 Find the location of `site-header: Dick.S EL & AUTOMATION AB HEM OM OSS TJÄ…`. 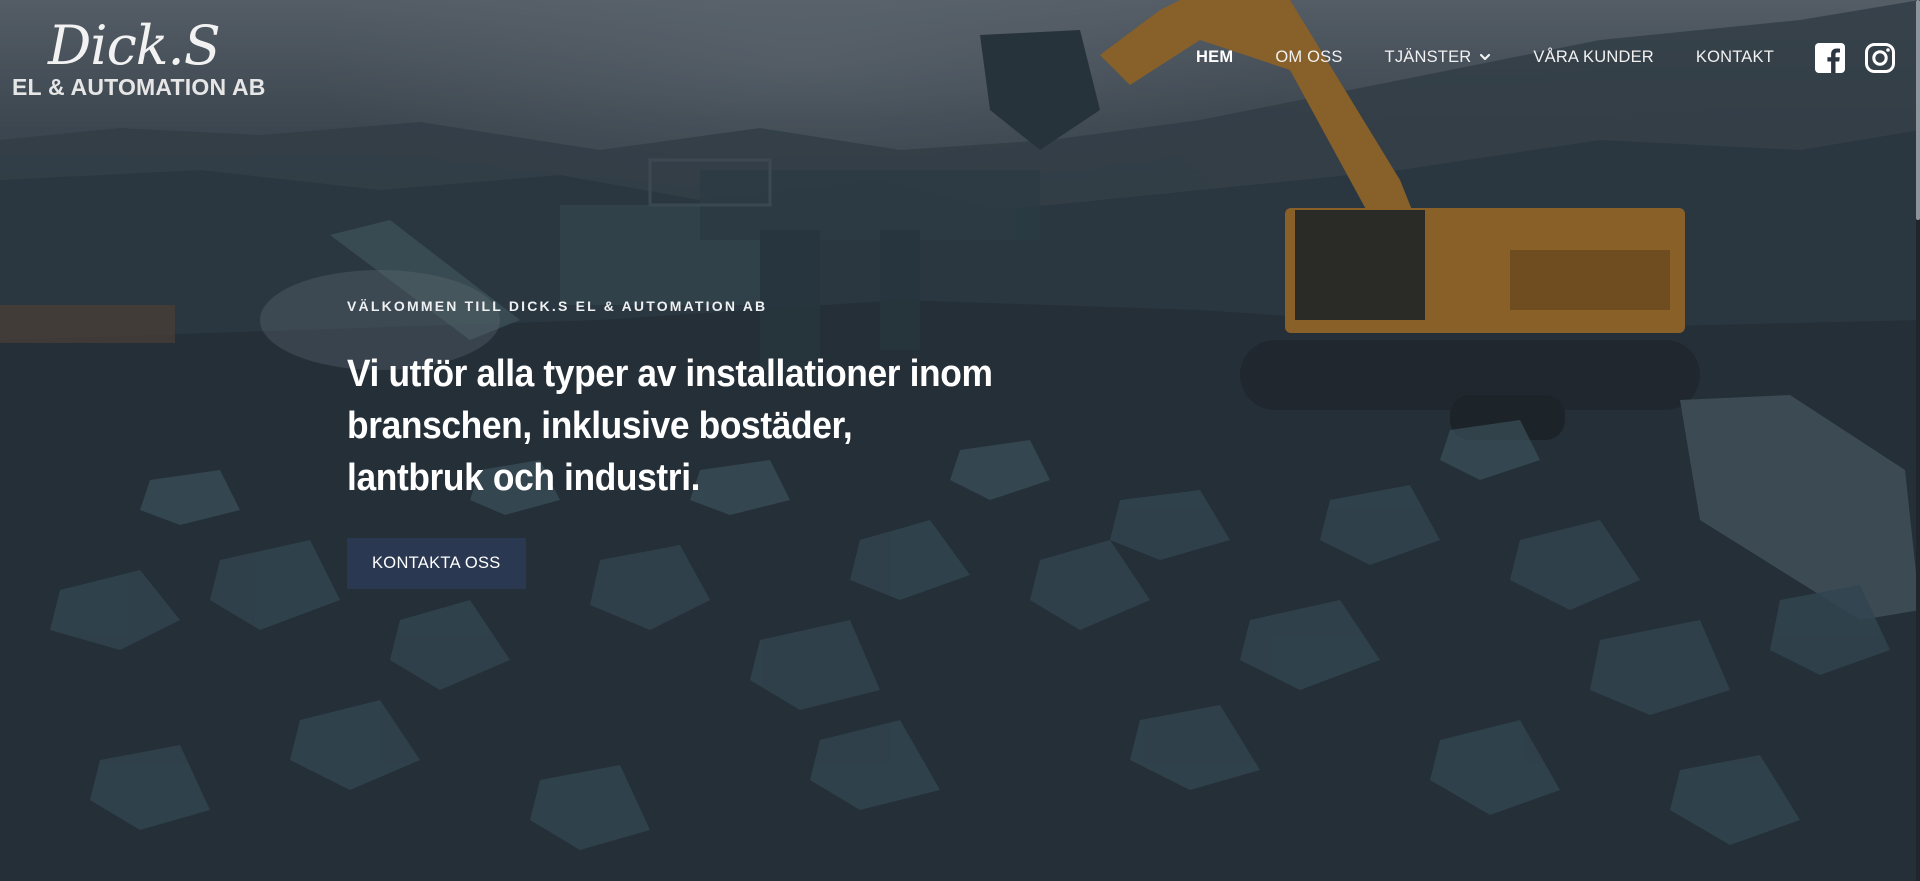

site-header: Dick.S EL & AUTOMATION AB HEM OM OSS TJÄ… is located at coordinates (960, 60).